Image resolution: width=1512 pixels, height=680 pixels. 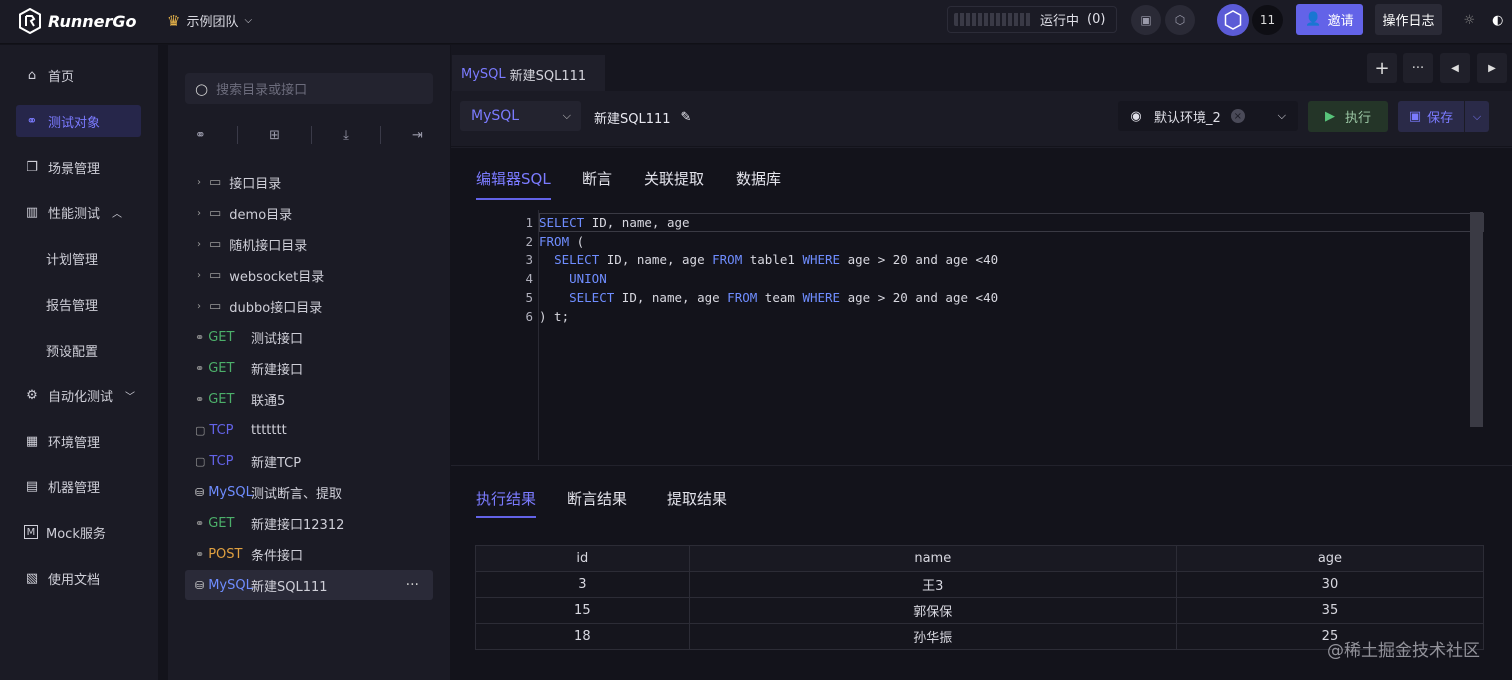 I want to click on sidebar-item-scenes: ❐ 场景管理, so click(x=78, y=167).